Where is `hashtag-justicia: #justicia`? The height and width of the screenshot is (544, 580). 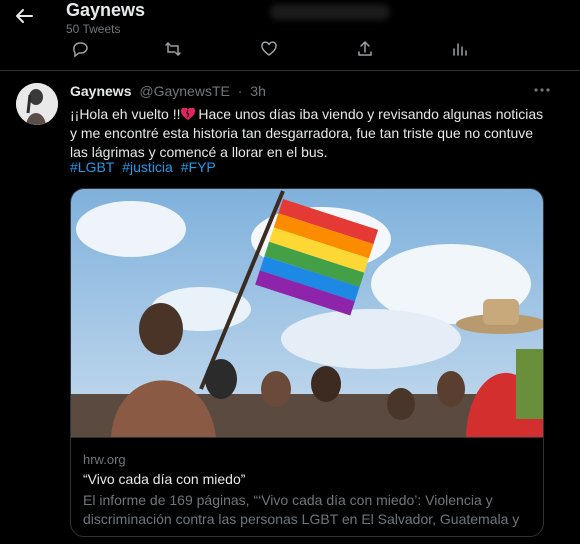
hashtag-justicia: #justicia is located at coordinates (147, 167).